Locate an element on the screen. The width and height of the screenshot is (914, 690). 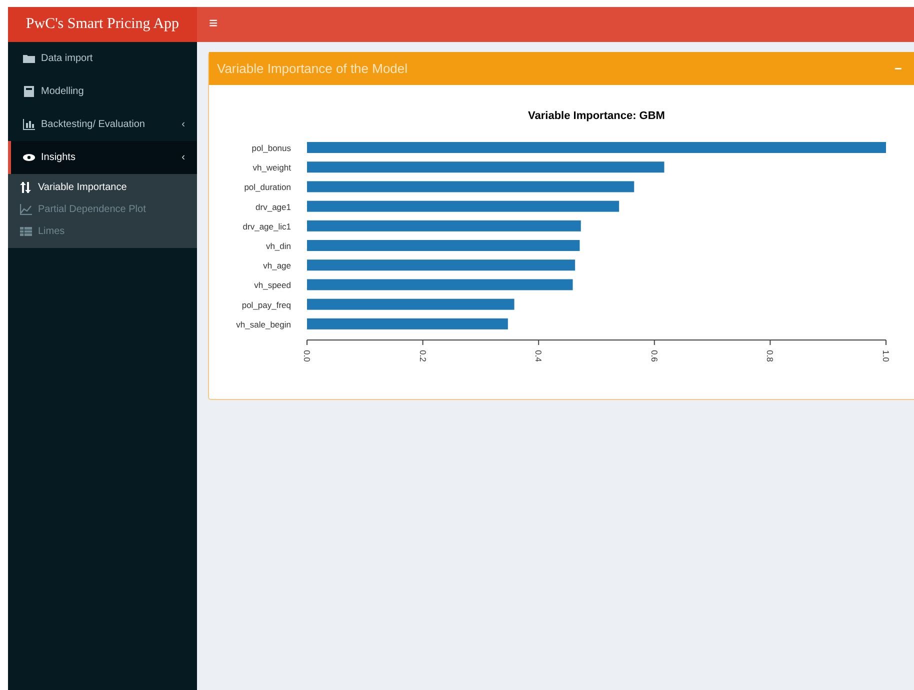
axis-label: vh_sale_begin is located at coordinates (263, 324).